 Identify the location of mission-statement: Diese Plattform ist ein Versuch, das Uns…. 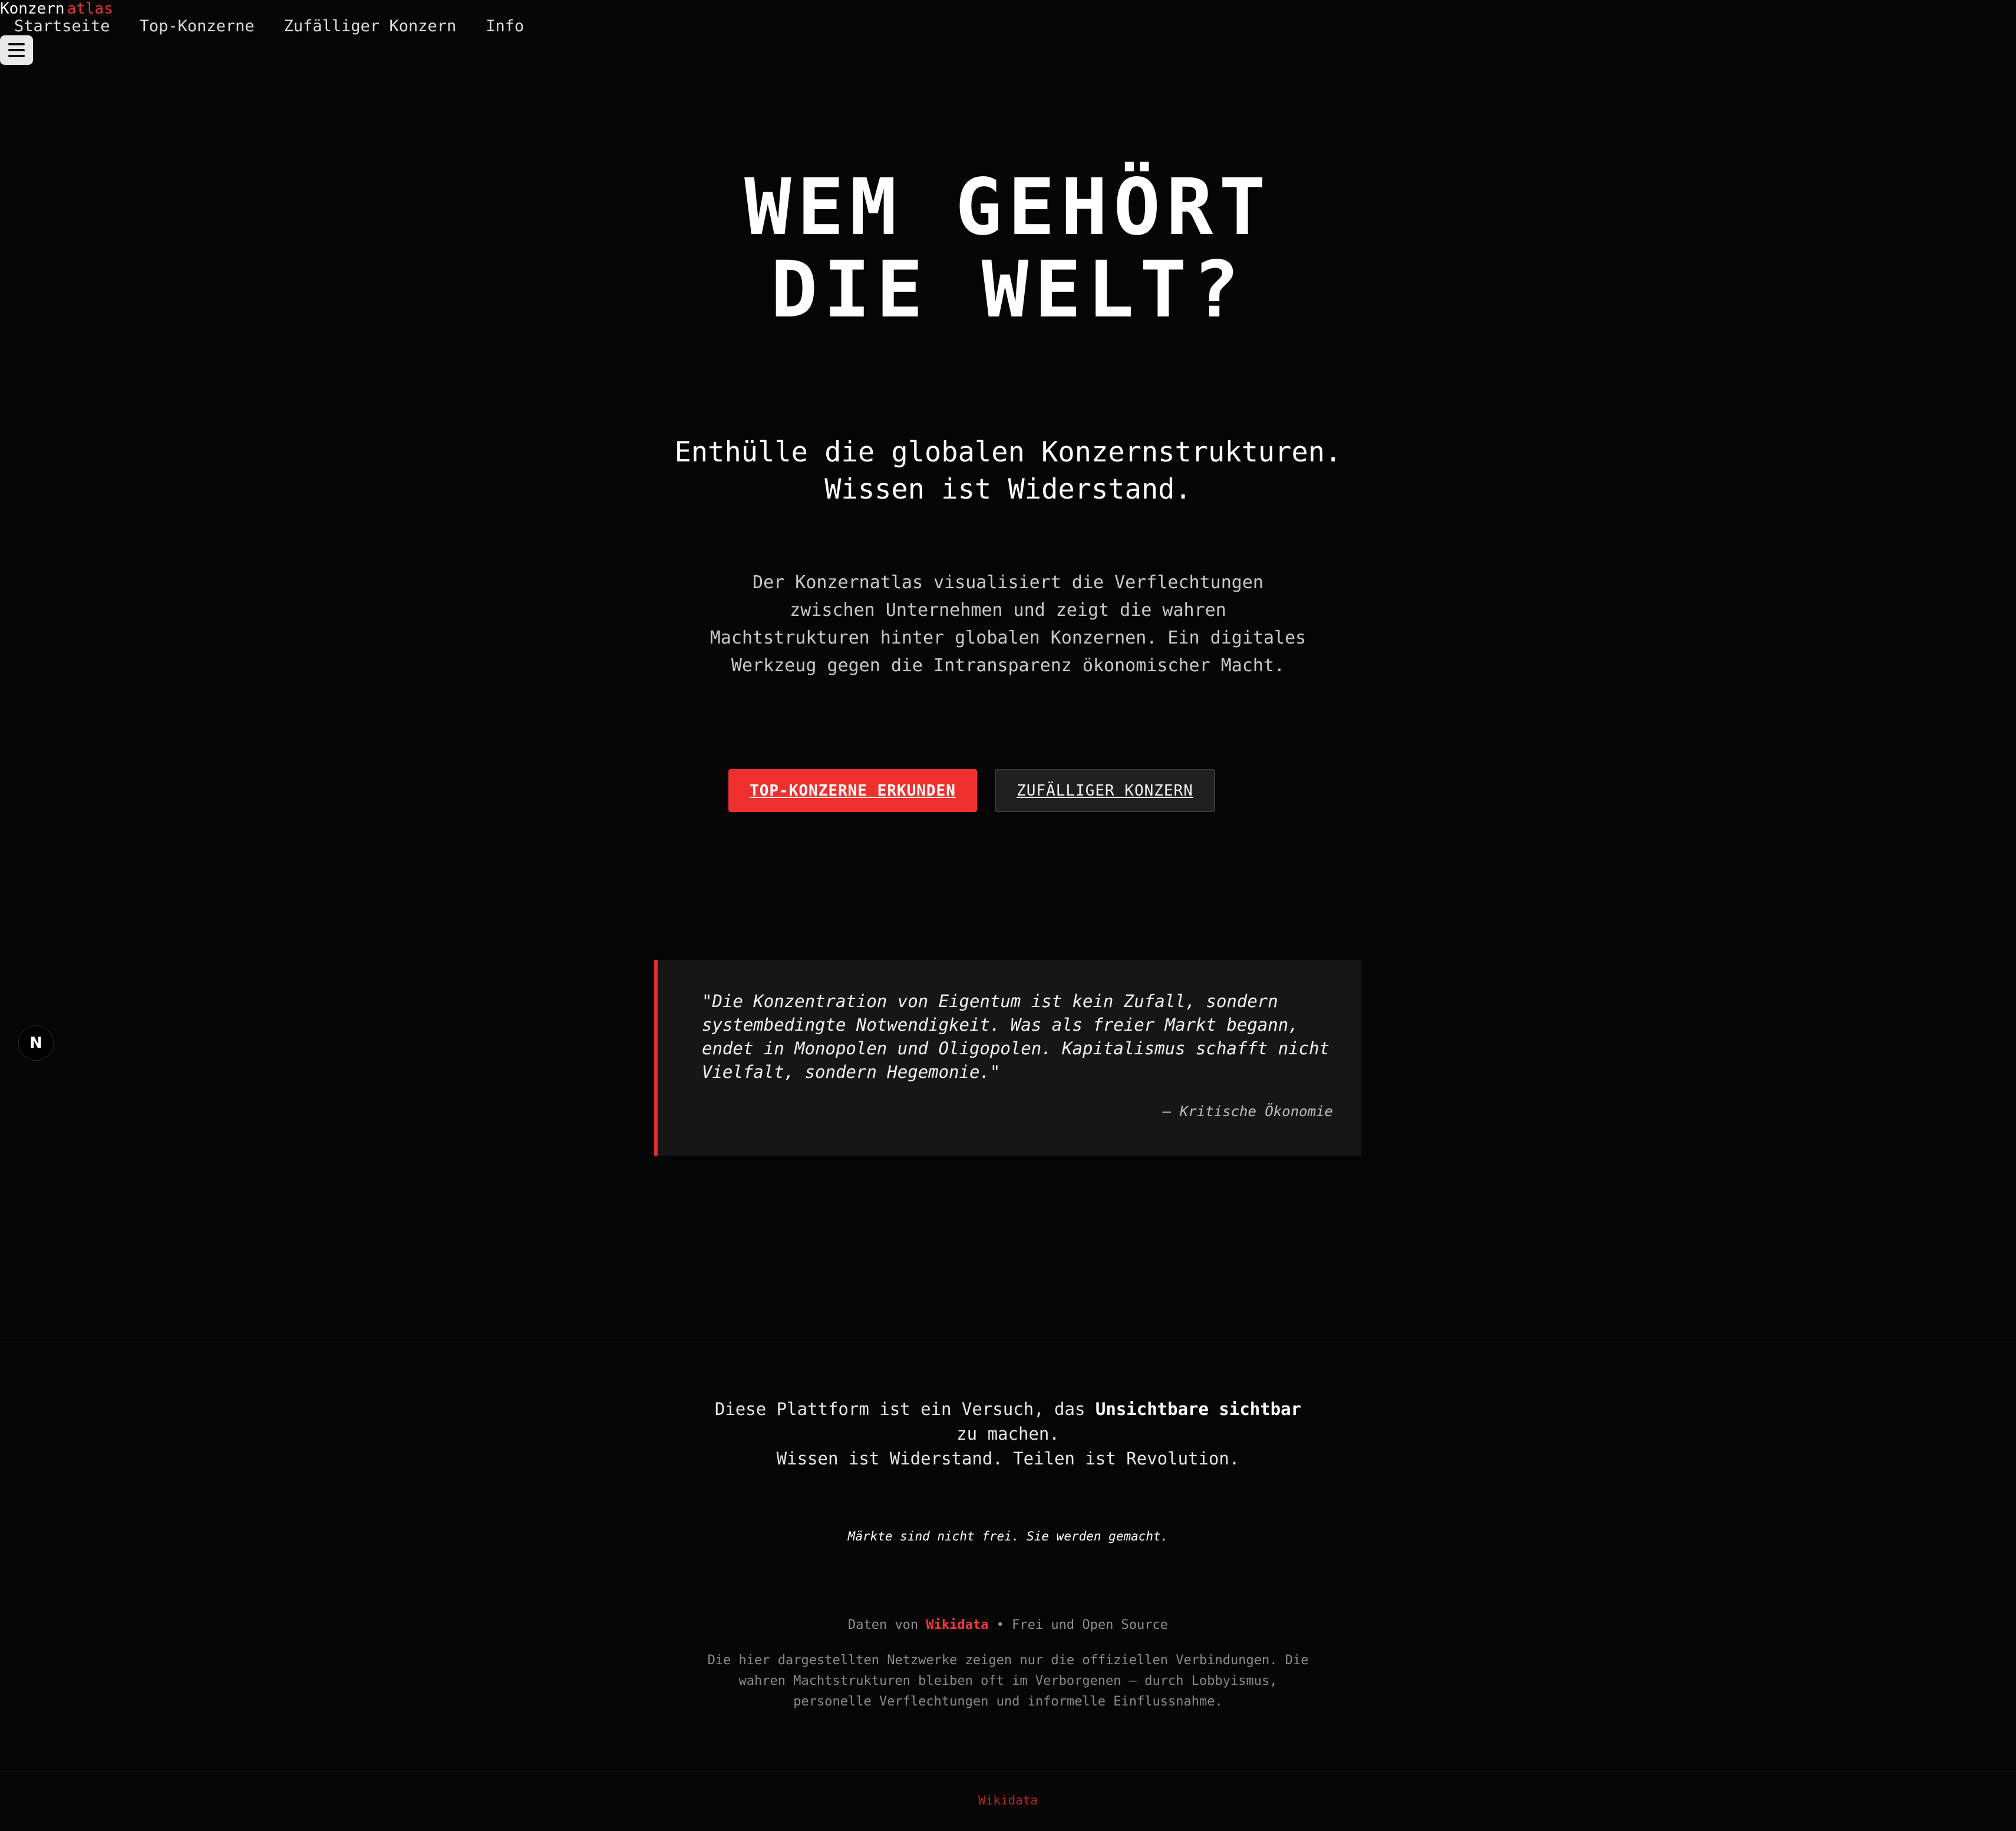
(1008, 1434).